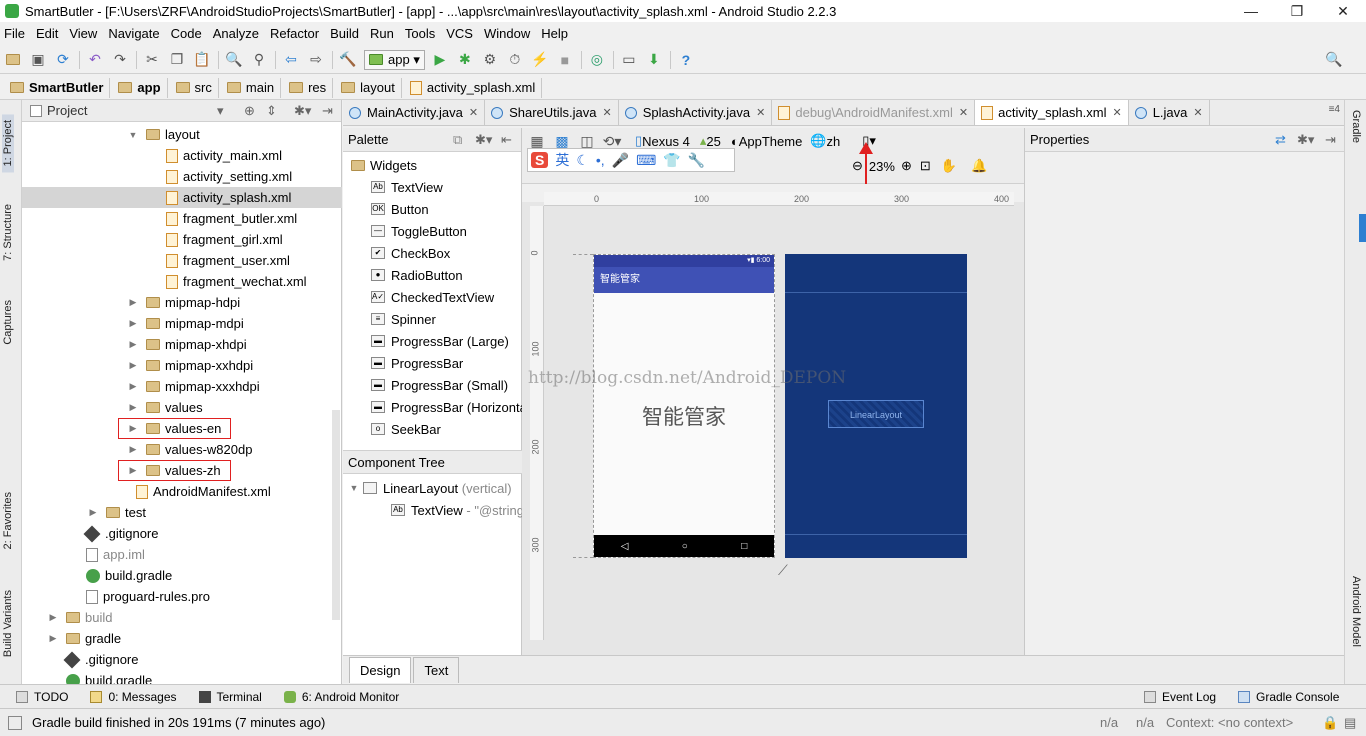 This screenshot has width=1366, height=736. What do you see at coordinates (1280, 140) in the screenshot?
I see `swap-view-icon: ⇄` at bounding box center [1280, 140].